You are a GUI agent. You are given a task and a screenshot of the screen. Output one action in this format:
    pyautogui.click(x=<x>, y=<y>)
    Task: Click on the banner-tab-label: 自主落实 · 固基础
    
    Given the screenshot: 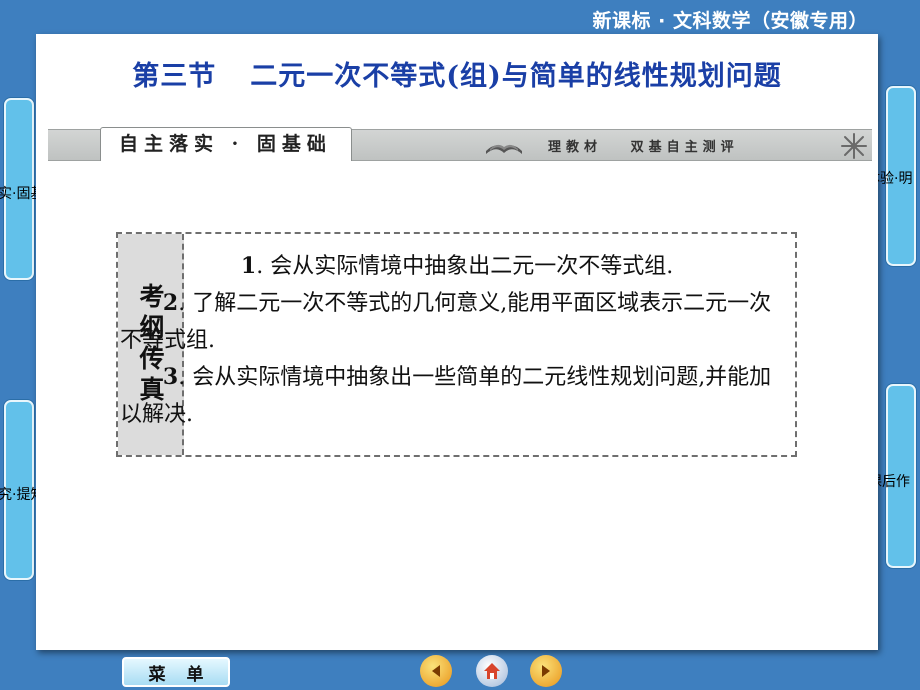 What is the action you would take?
    pyautogui.click(x=226, y=144)
    